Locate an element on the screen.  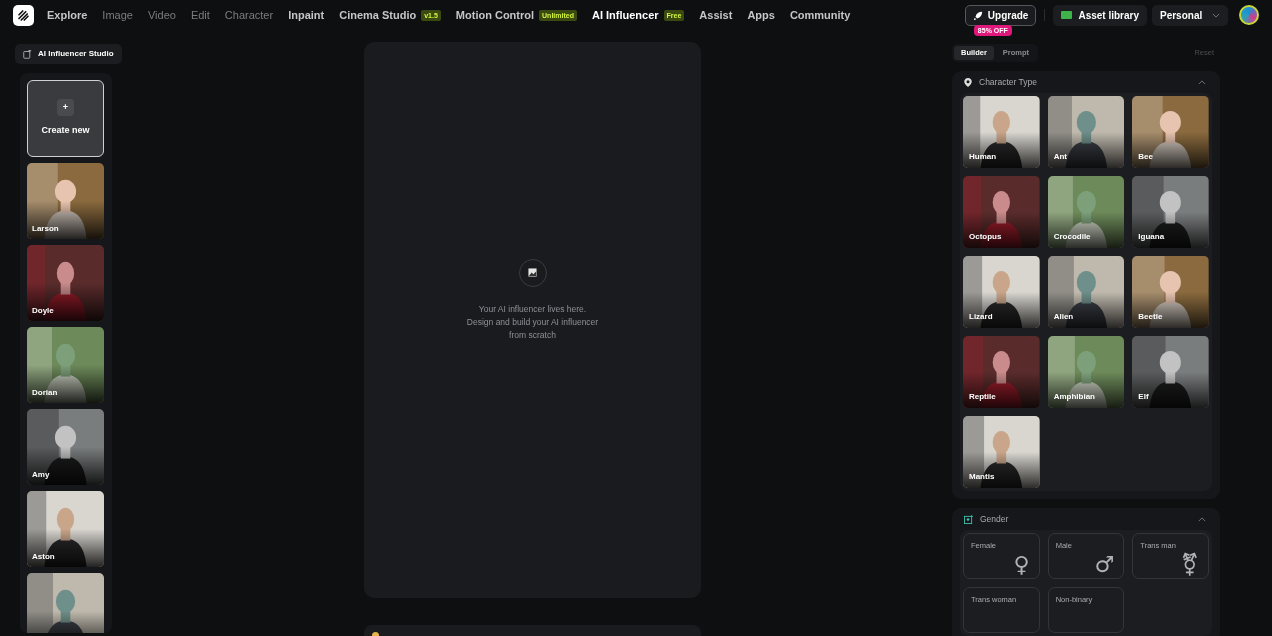
tile-label: Elf is located at coordinates (1143, 397).